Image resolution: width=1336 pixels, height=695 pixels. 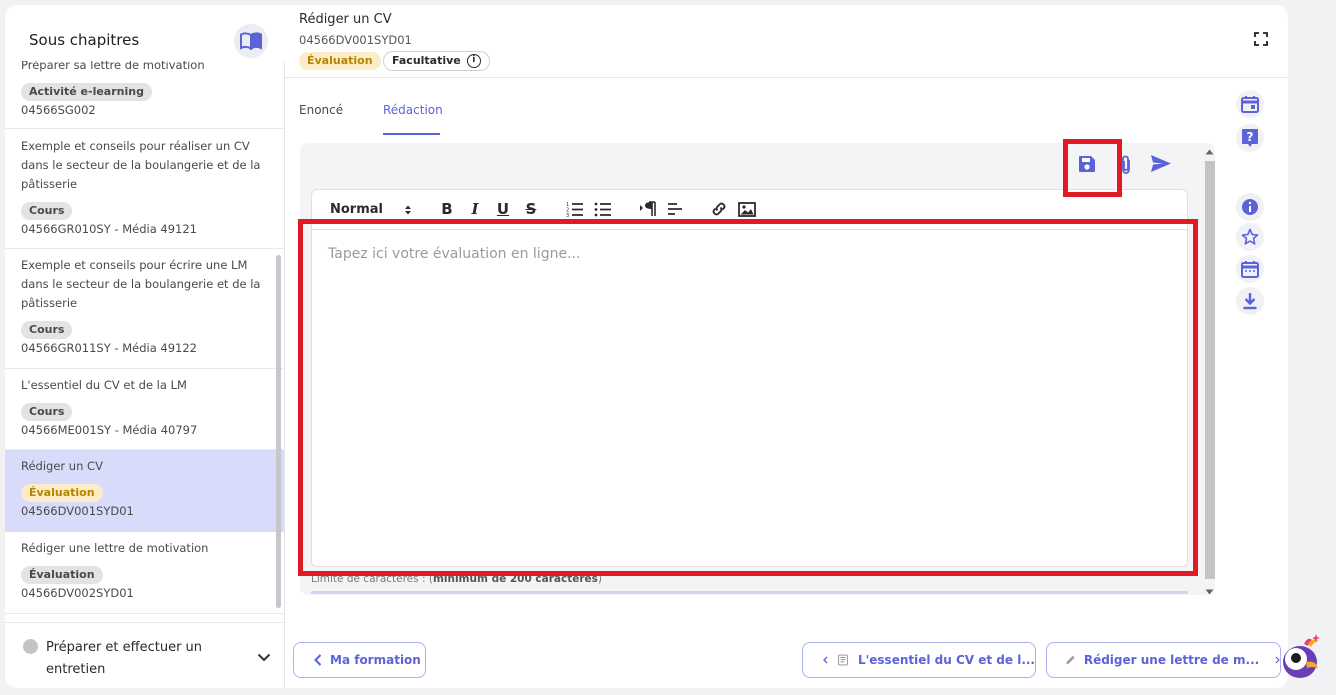 I want to click on list-item-title: L'essentiel du CV et de la LM, so click(x=104, y=385).